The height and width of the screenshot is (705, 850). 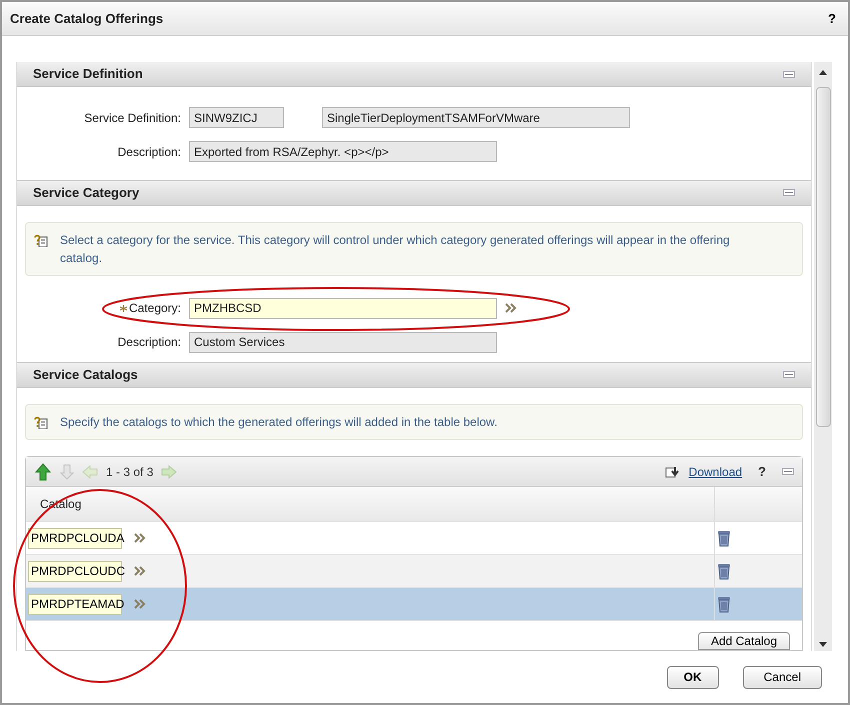 I want to click on field-label: Service Definition:, so click(x=132, y=118).